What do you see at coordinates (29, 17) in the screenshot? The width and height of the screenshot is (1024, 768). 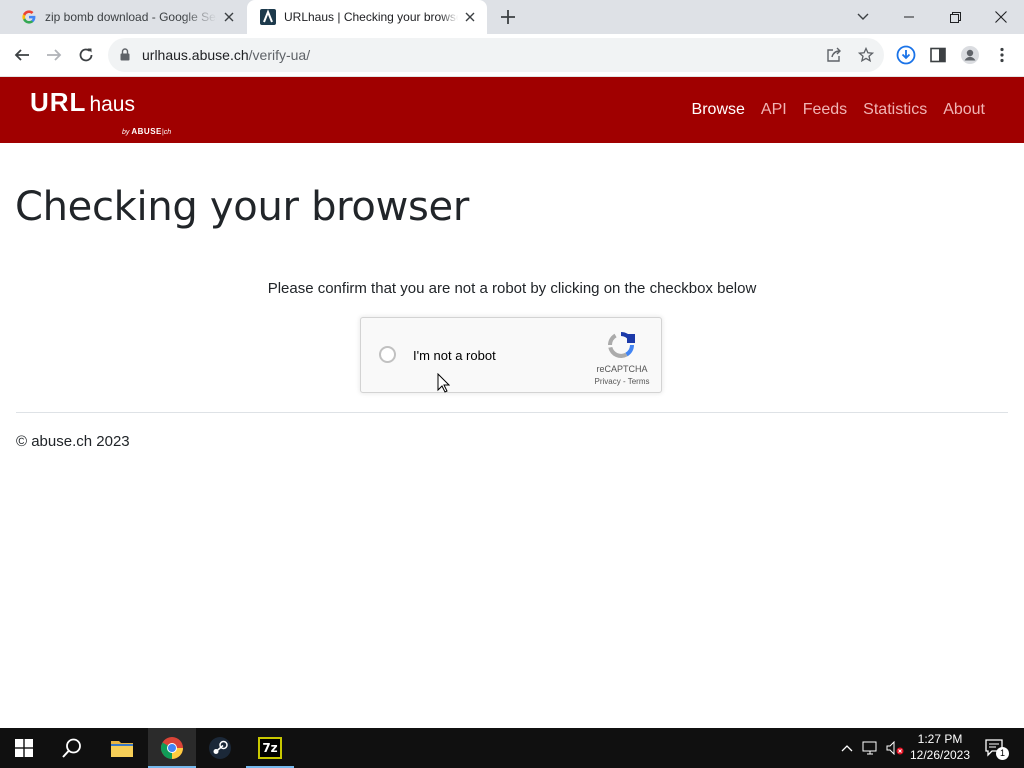 I see `google-icon` at bounding box center [29, 17].